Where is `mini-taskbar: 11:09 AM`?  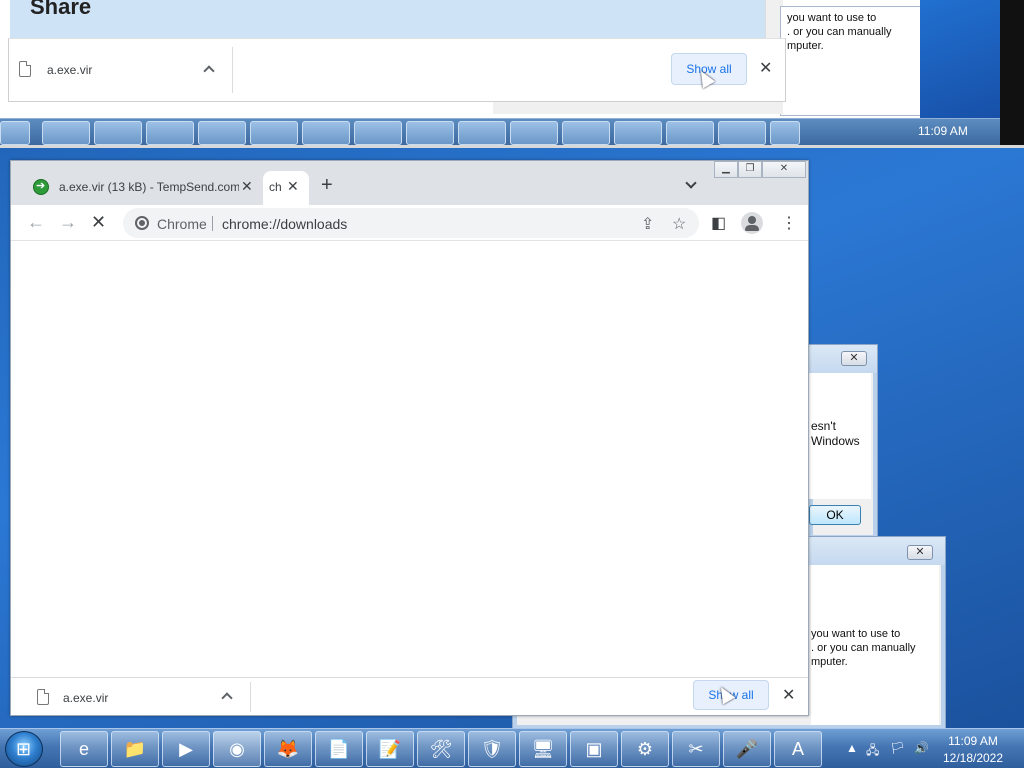 mini-taskbar: 11:09 AM is located at coordinates (500, 131).